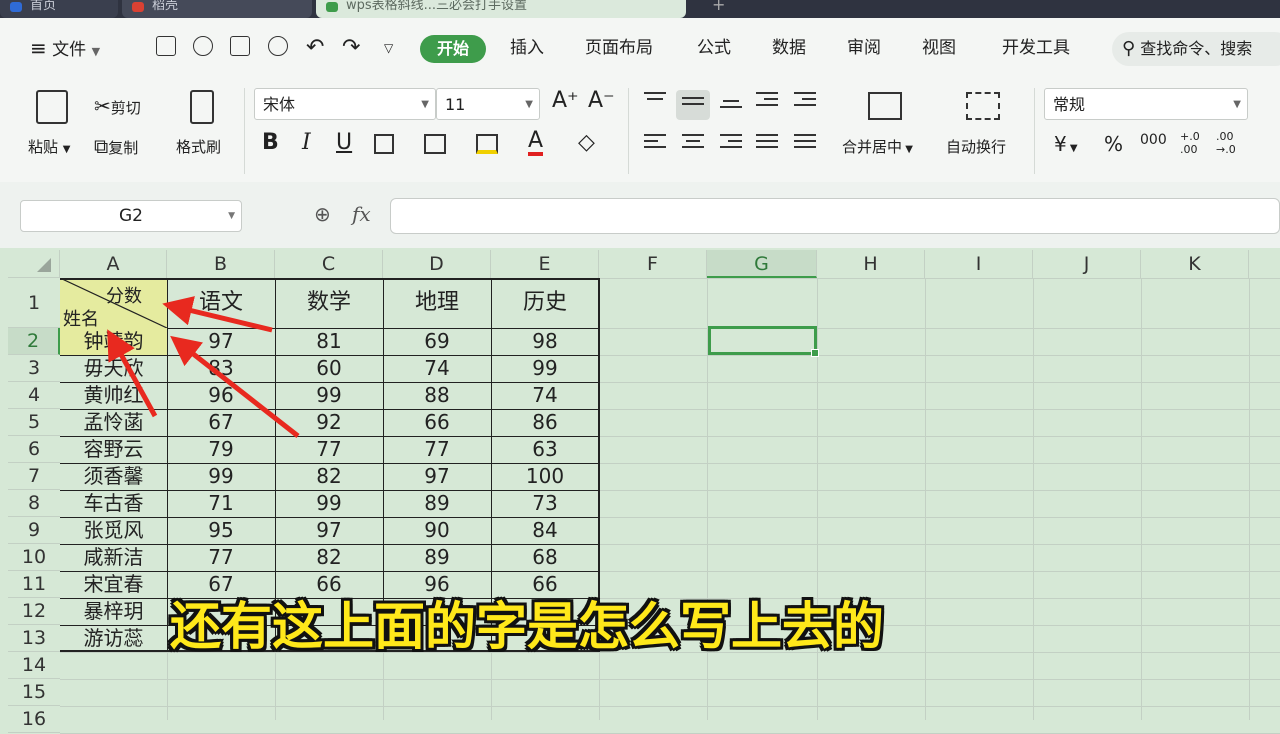 The height and width of the screenshot is (734, 1280). Describe the element at coordinates (619, 48) in the screenshot. I see `tab-page-layout: 页面布局` at that location.